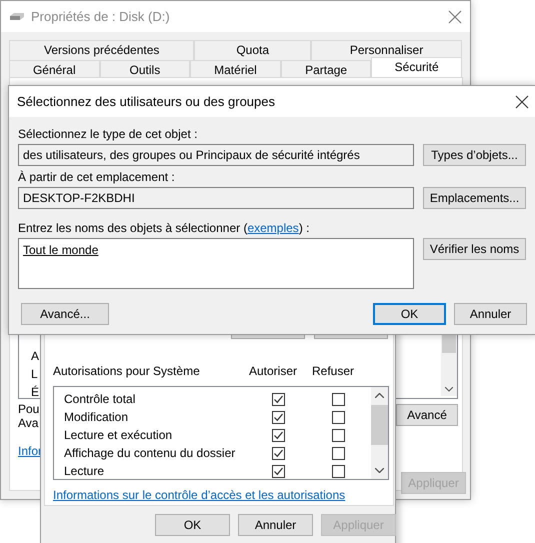 This screenshot has width=535, height=543. I want to click on close-icon, so click(522, 101).